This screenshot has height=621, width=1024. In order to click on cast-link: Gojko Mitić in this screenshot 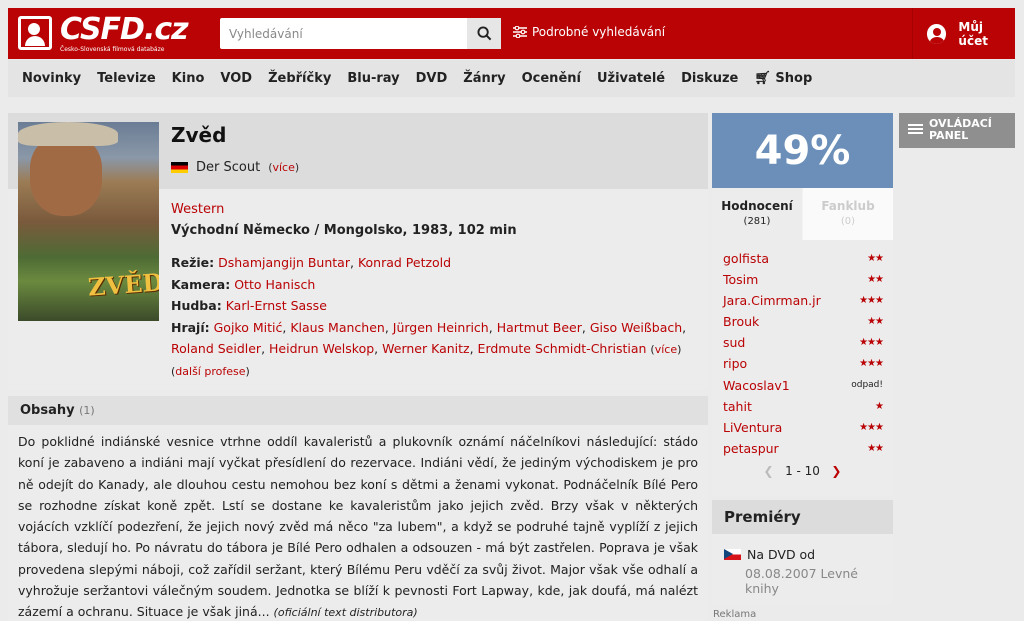, I will do `click(248, 327)`.